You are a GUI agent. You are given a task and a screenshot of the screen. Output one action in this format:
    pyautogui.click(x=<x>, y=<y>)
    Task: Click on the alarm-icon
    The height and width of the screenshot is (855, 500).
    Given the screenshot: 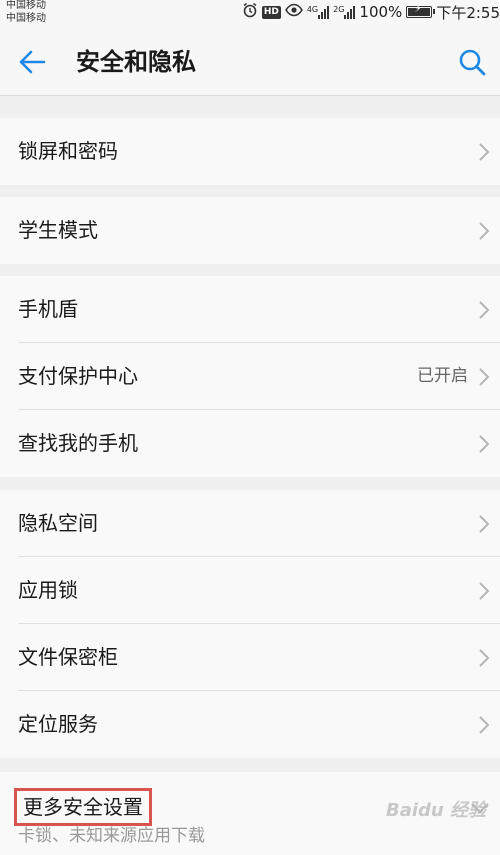 What is the action you would take?
    pyautogui.click(x=250, y=12)
    